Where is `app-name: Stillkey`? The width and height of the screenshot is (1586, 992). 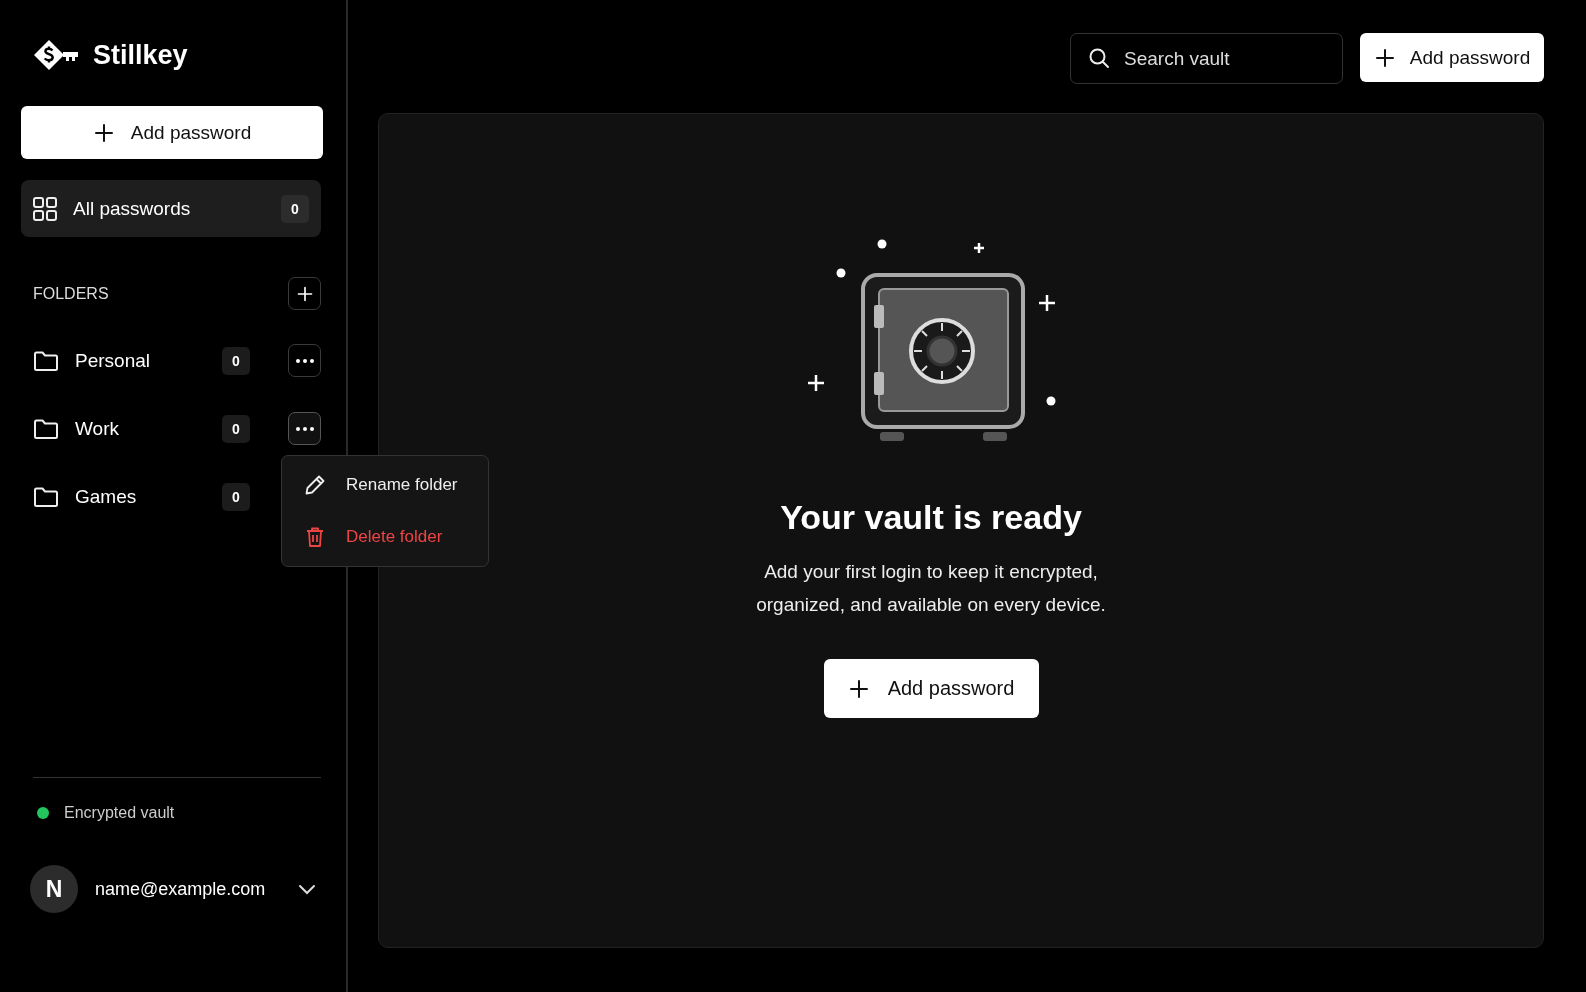 app-name: Stillkey is located at coordinates (140, 55).